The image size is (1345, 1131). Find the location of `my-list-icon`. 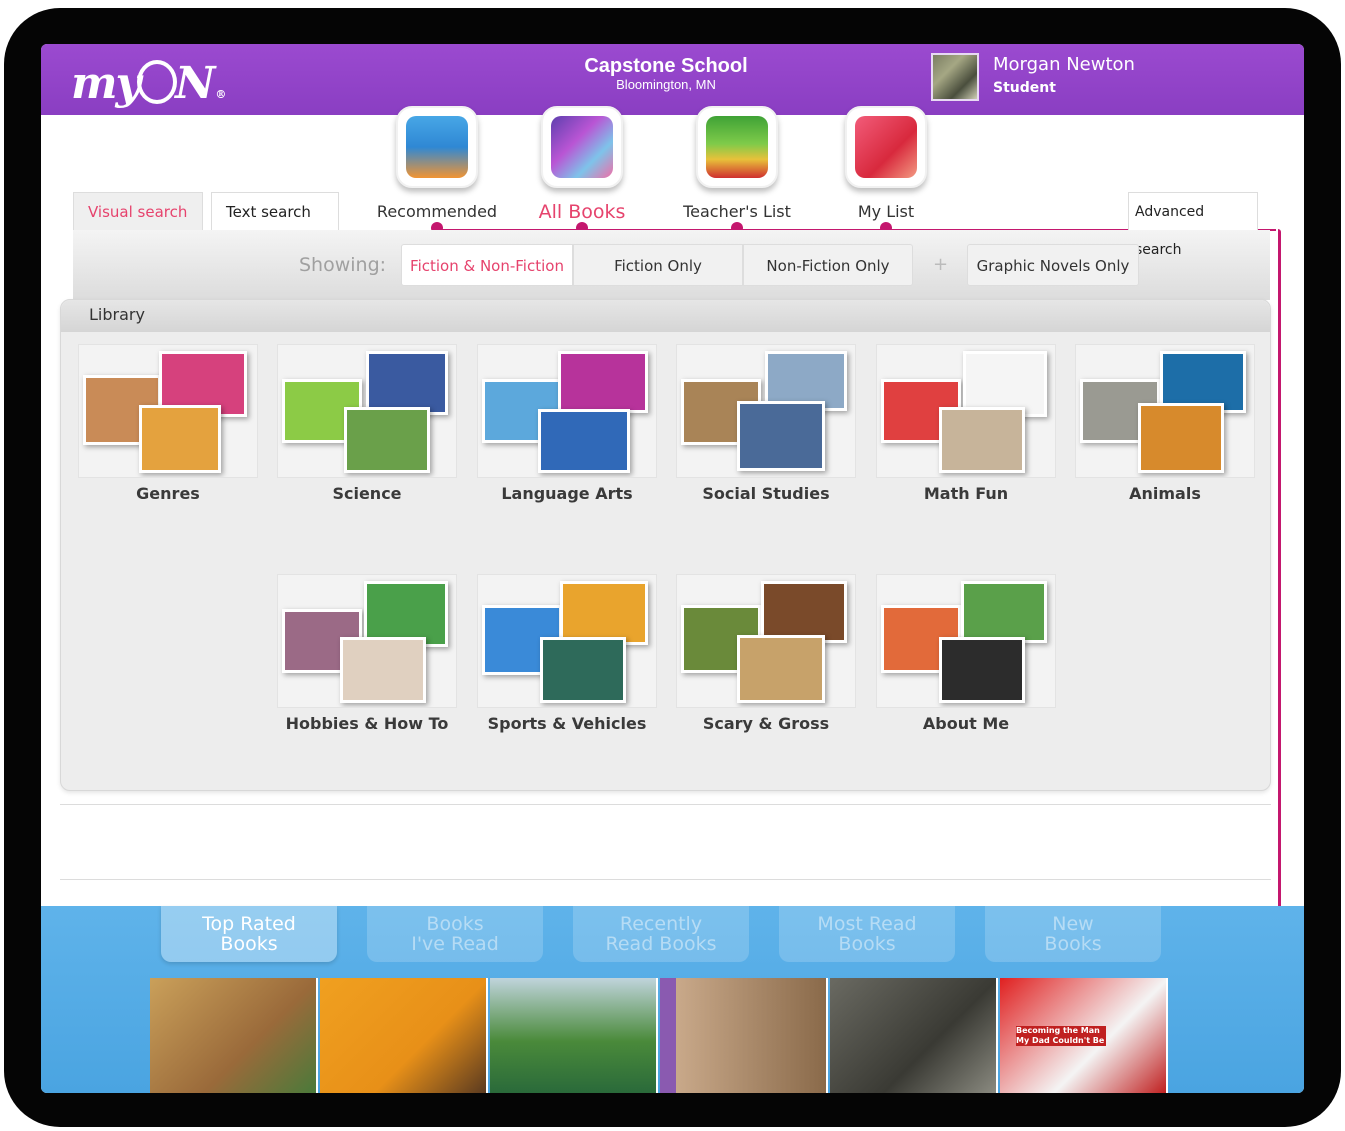

my-list-icon is located at coordinates (886, 147).